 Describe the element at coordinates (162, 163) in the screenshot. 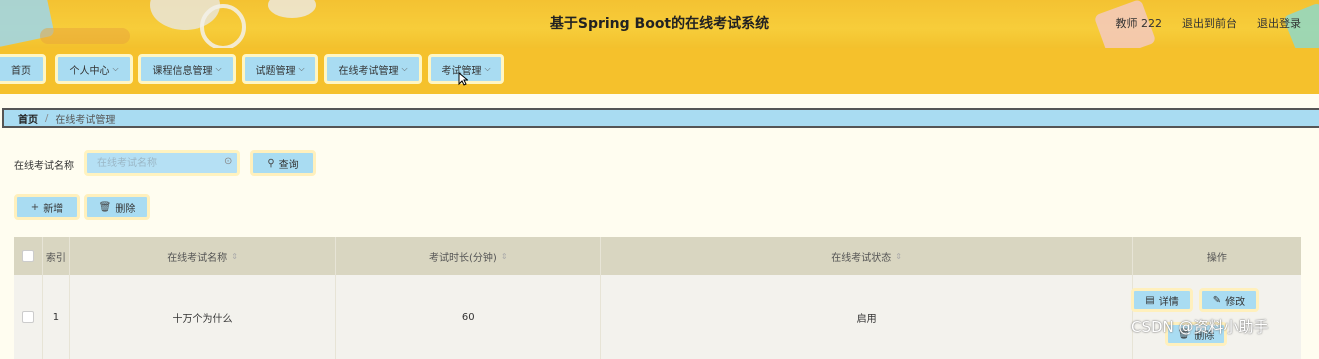

I see `search-input` at that location.